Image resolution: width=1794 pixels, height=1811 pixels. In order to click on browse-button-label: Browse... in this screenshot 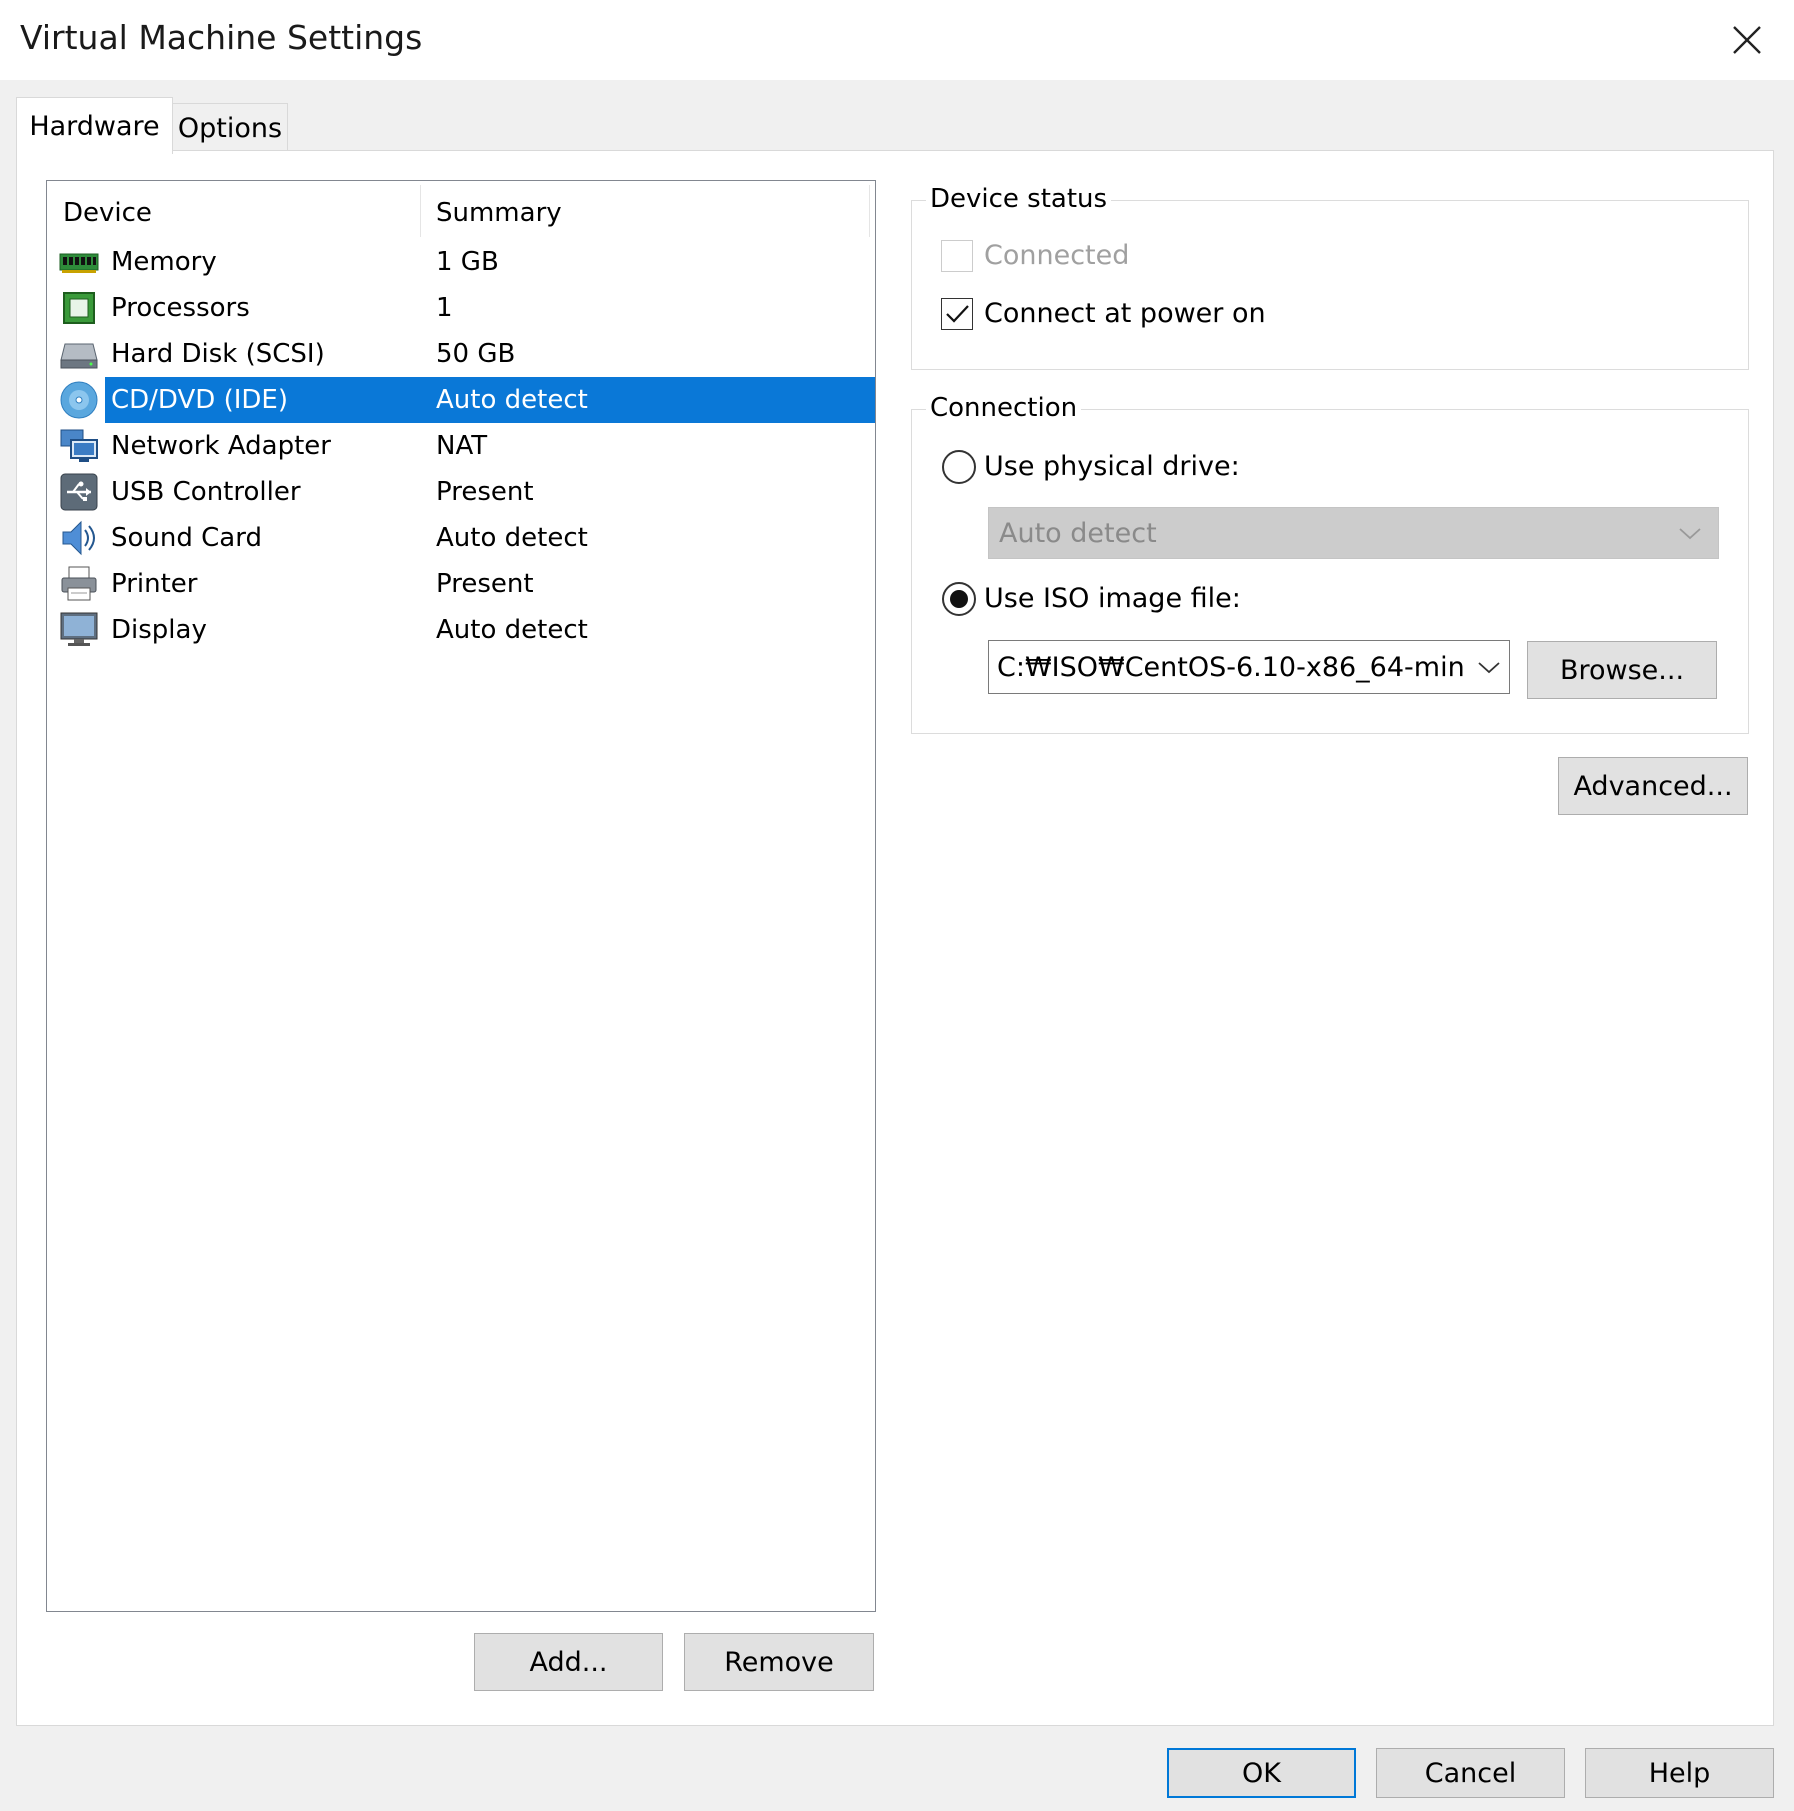, I will do `click(1622, 670)`.